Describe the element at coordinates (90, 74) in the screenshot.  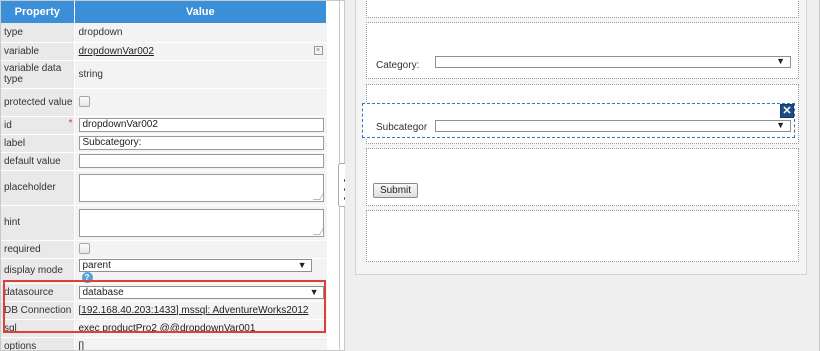
I see `variable-data-type-value: string` at that location.